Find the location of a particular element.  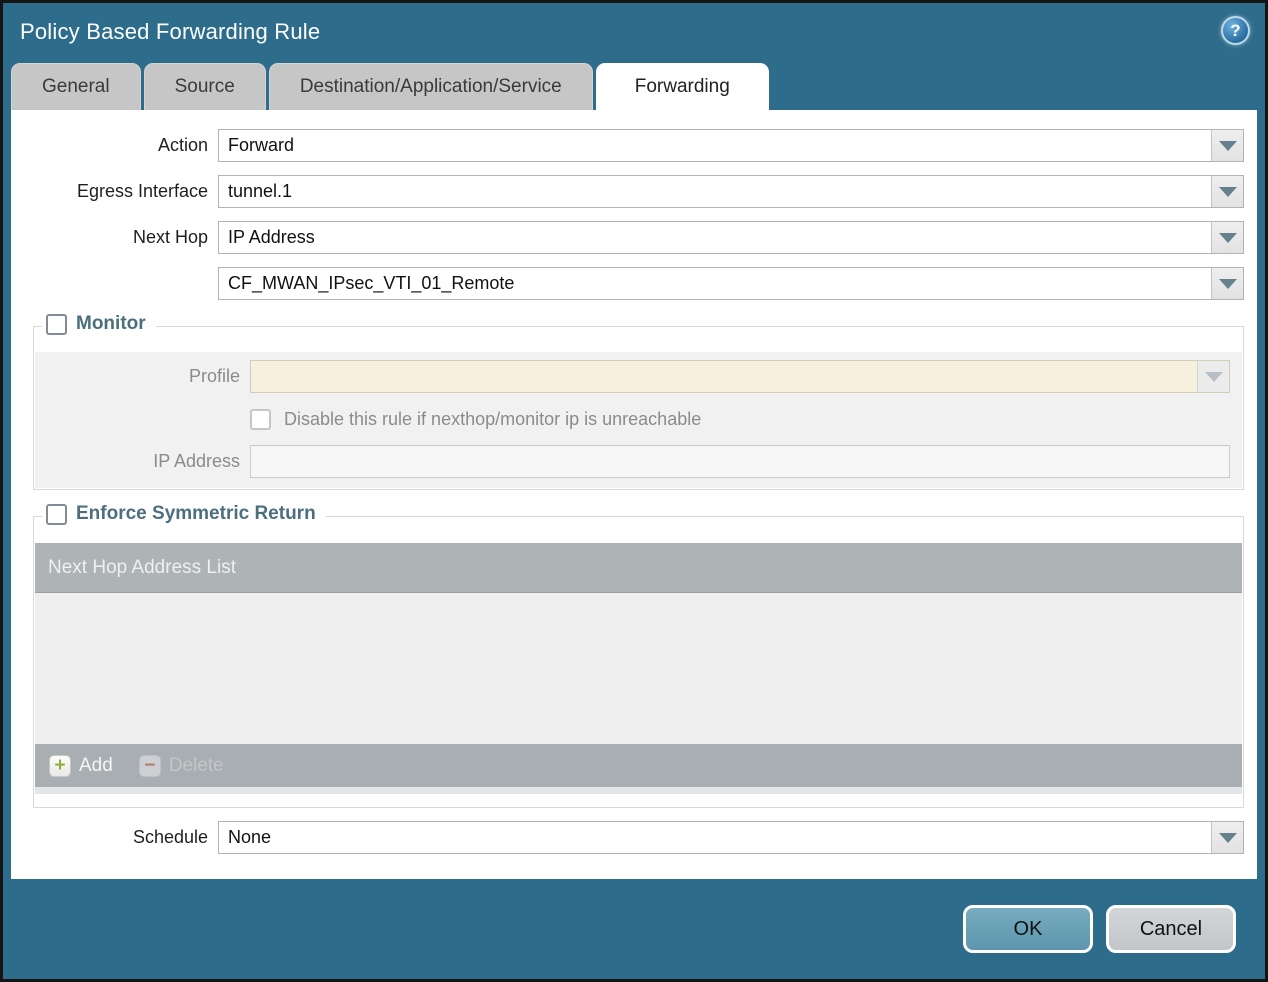

tab-forwarding: Forwarding is located at coordinates (682, 86).